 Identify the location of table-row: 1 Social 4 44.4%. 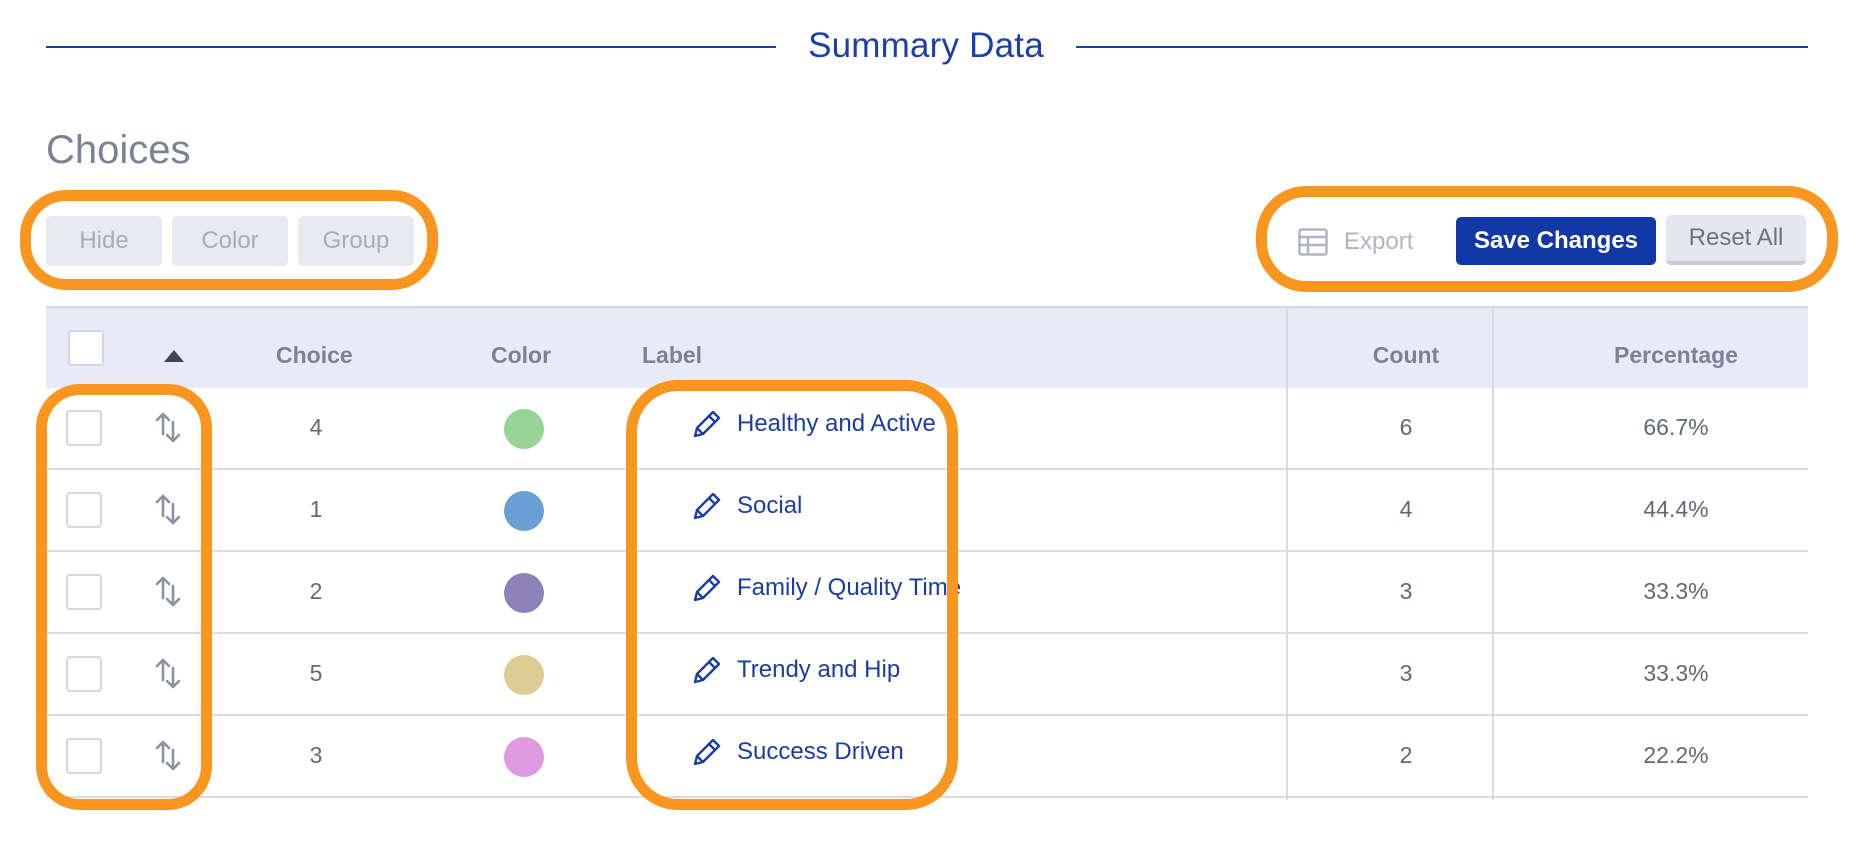
(927, 511).